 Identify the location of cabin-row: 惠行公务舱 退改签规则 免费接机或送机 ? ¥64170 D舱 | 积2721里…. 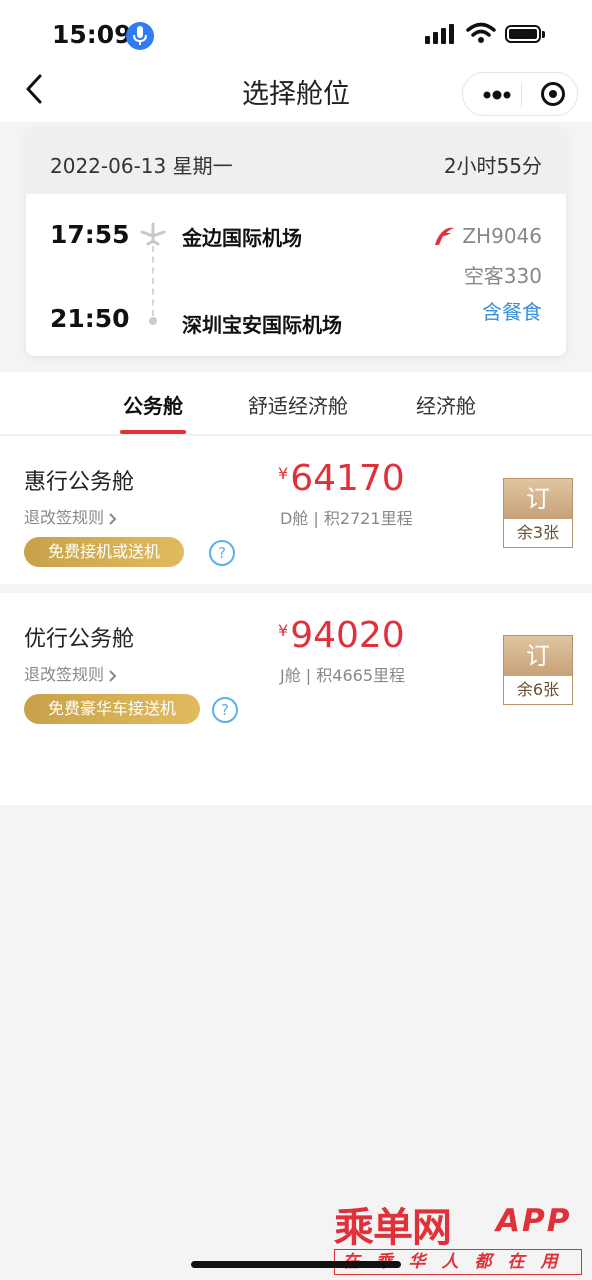
(296, 510).